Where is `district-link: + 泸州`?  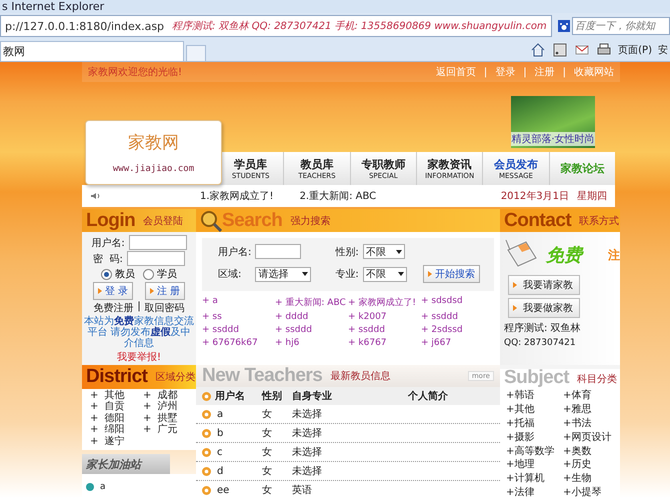 district-link: + 泸州 is located at coordinates (169, 407).